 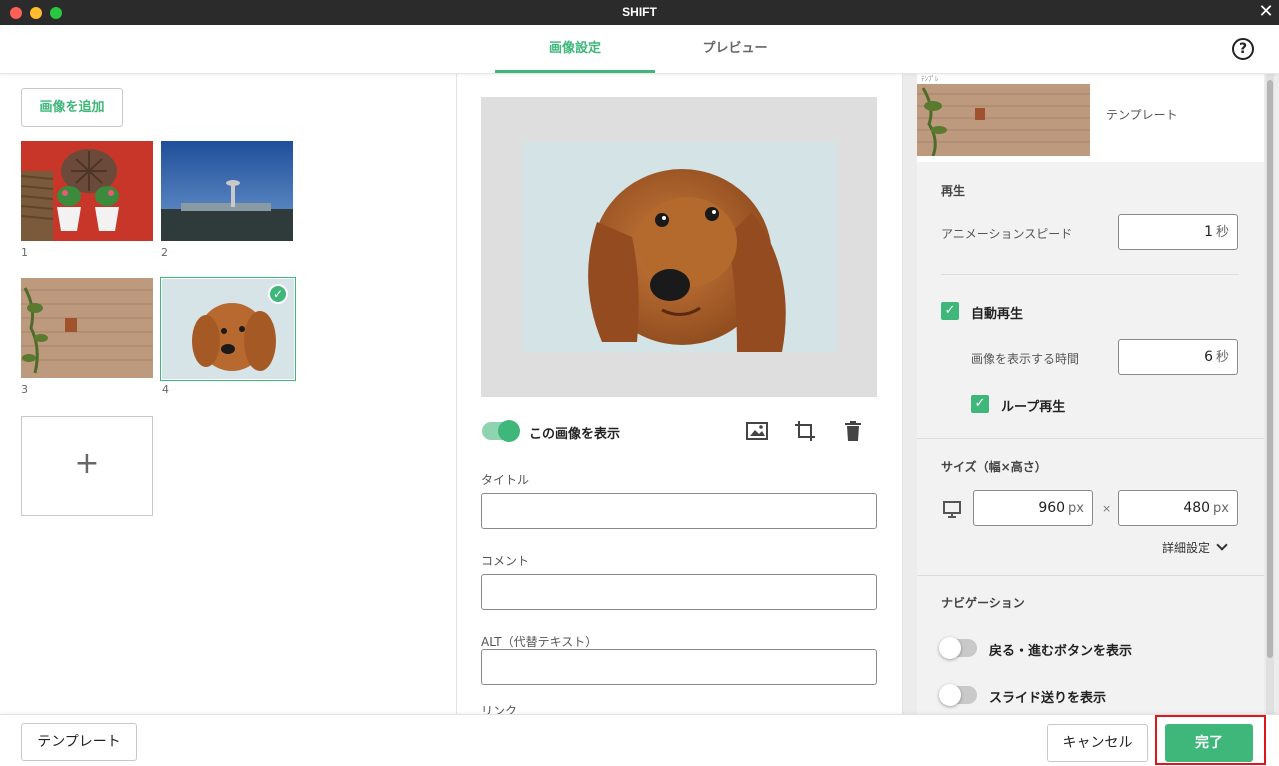 What do you see at coordinates (1178, 232) in the screenshot?
I see `animation-speed-input: 1秒` at bounding box center [1178, 232].